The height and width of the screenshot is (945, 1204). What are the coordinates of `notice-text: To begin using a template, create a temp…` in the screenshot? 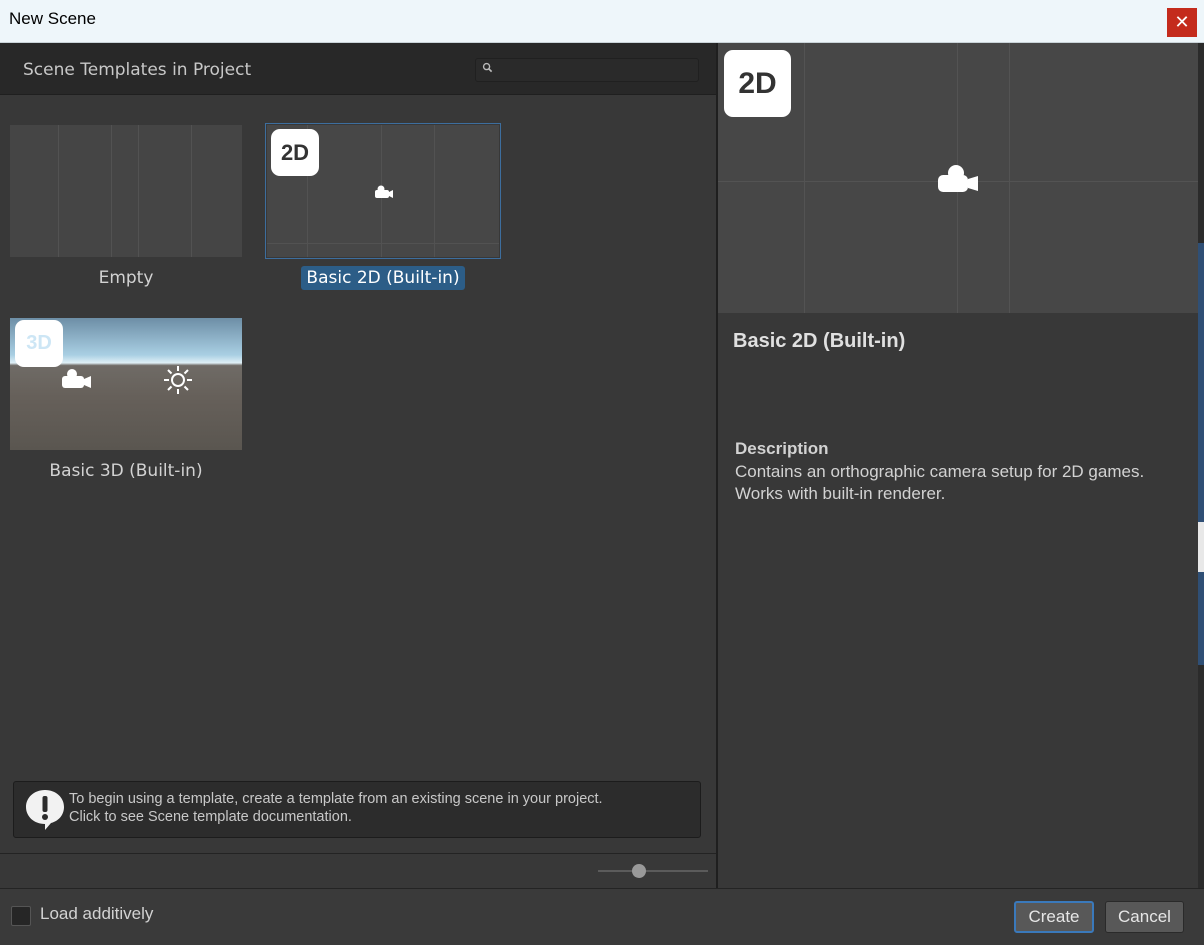 It's located at (336, 808).